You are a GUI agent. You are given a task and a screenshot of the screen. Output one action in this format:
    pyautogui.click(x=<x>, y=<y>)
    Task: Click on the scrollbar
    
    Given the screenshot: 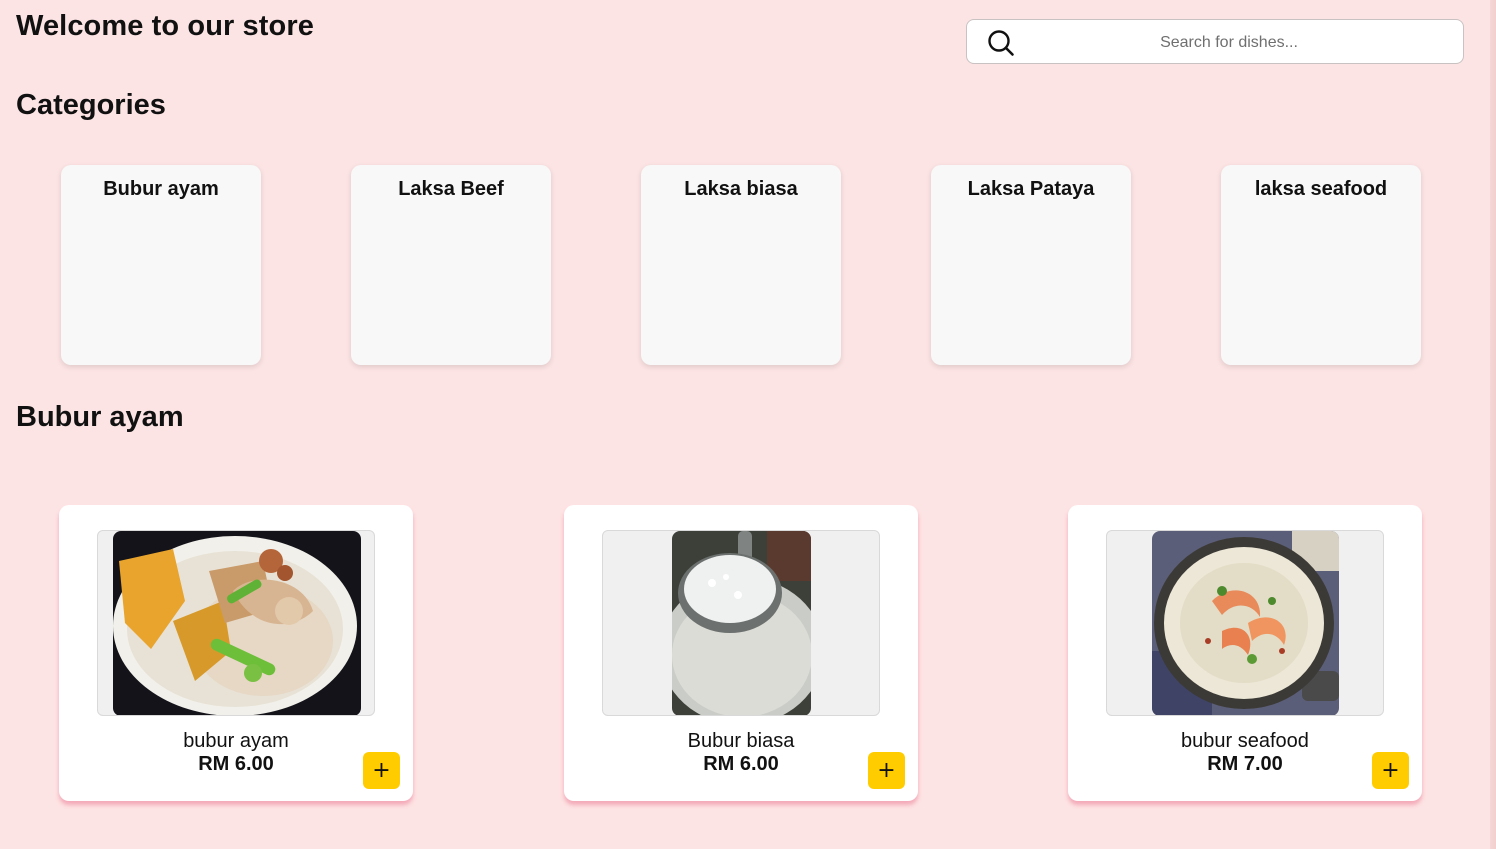 What is the action you would take?
    pyautogui.click(x=1493, y=424)
    